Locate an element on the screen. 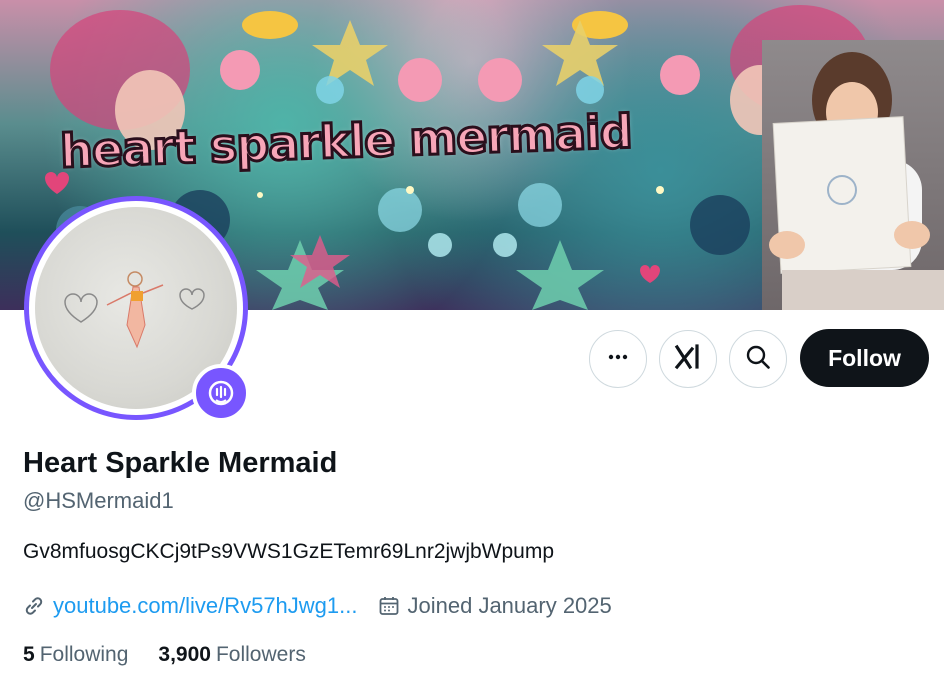 This screenshot has height=688, width=944. grok-button is located at coordinates (688, 359).